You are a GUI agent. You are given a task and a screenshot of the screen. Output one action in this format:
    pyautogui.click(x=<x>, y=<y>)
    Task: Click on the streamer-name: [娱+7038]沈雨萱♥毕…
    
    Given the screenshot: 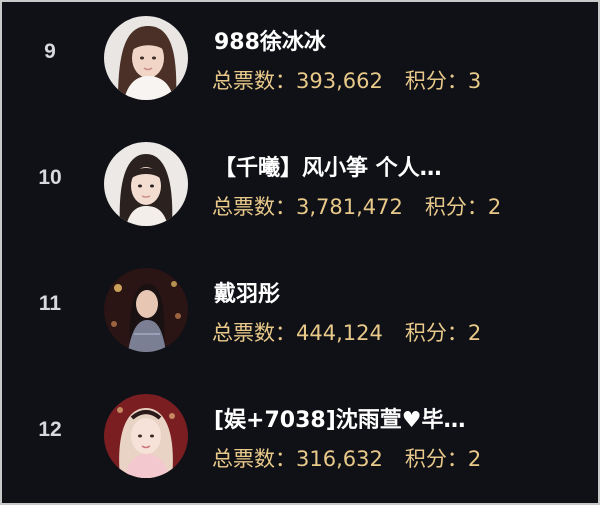 What is the action you would take?
    pyautogui.click(x=340, y=421)
    